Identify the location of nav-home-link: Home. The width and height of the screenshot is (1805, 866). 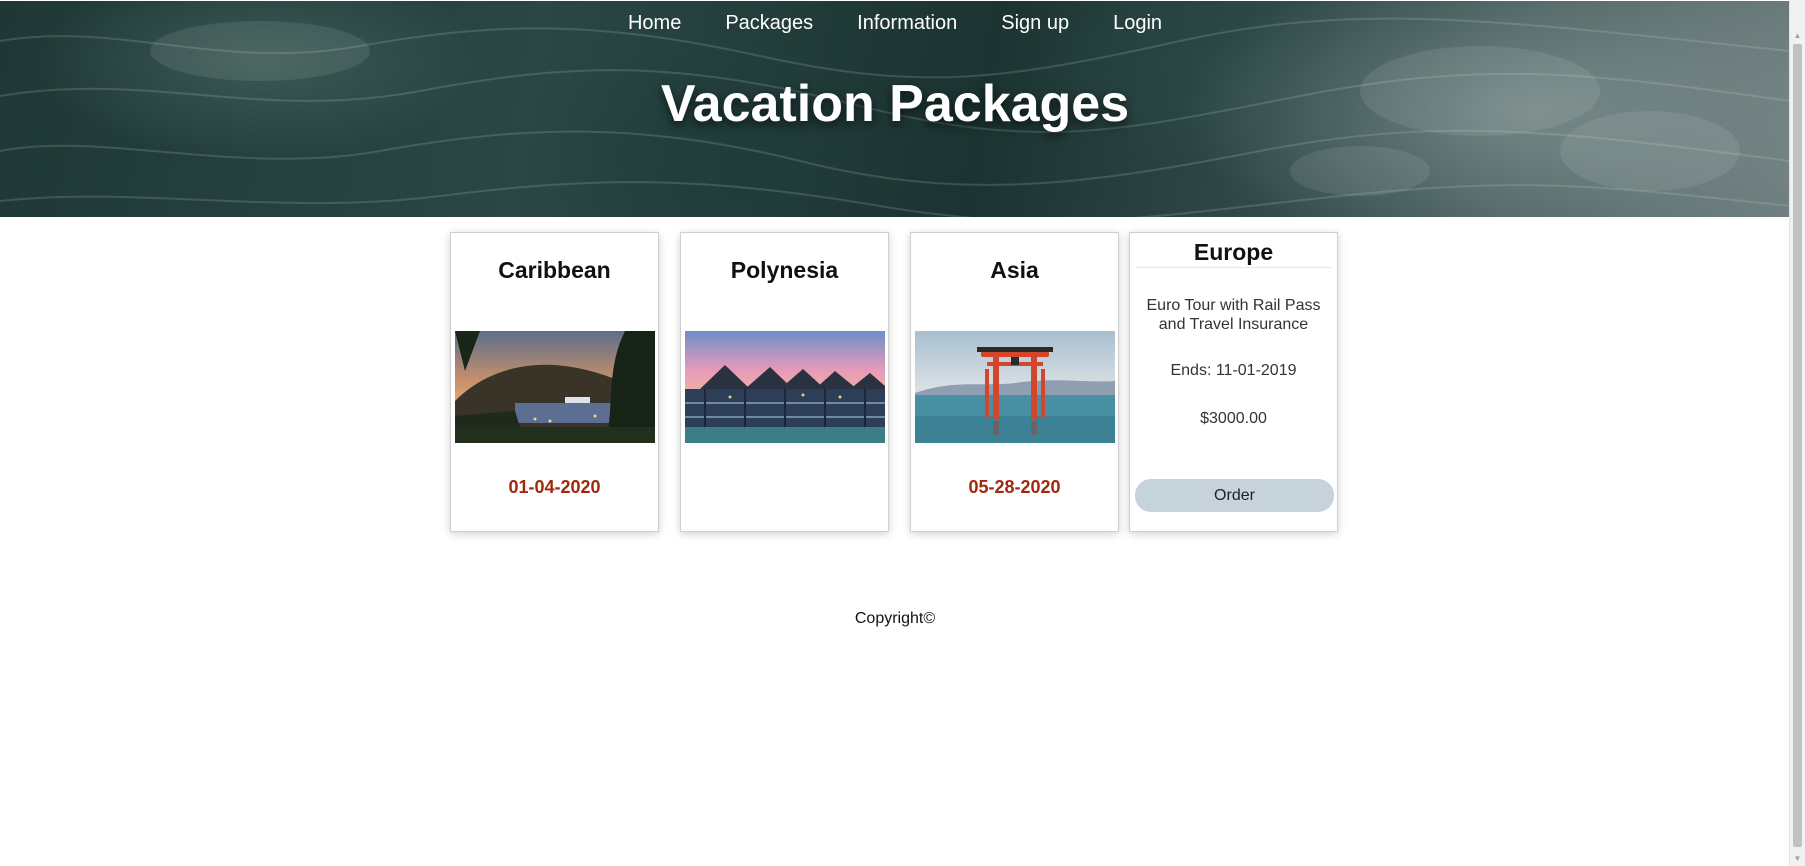
(654, 23).